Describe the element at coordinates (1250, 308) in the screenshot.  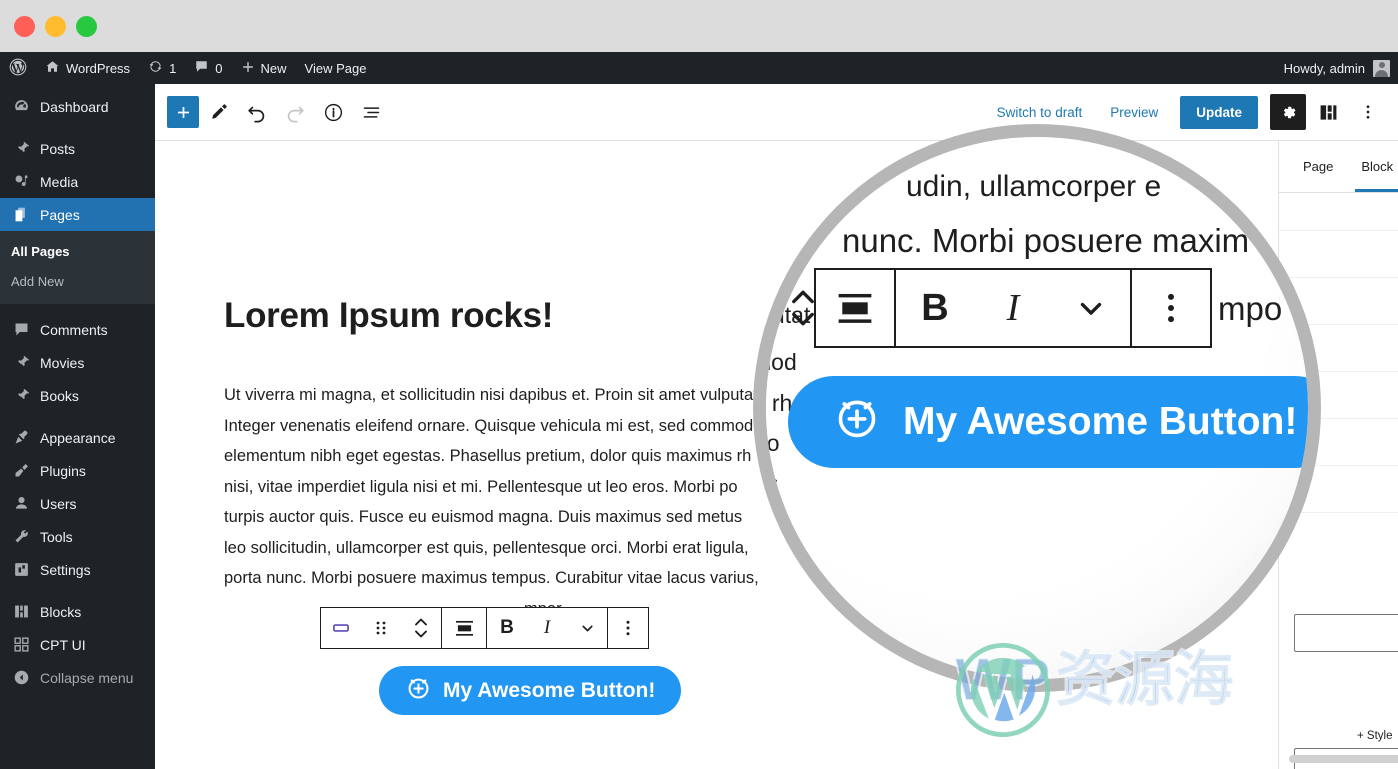
I see `magnified-fragment-right: mpo` at that location.